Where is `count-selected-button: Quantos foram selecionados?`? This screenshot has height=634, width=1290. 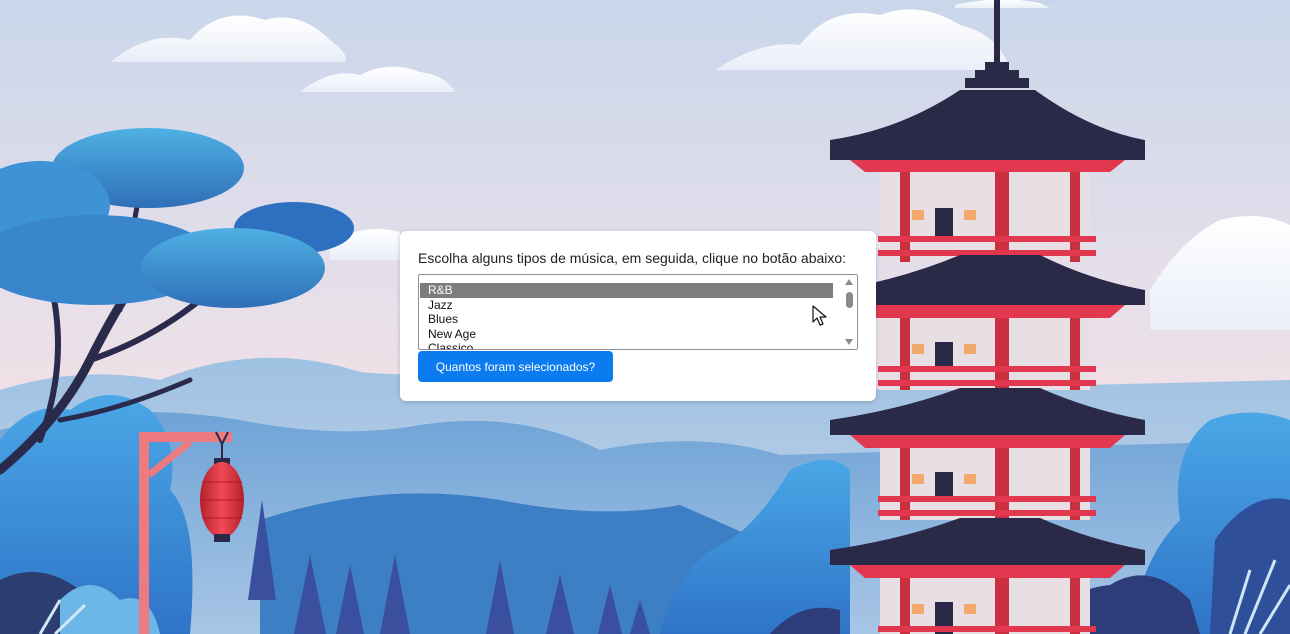
count-selected-button: Quantos foram selecionados? is located at coordinates (515, 366).